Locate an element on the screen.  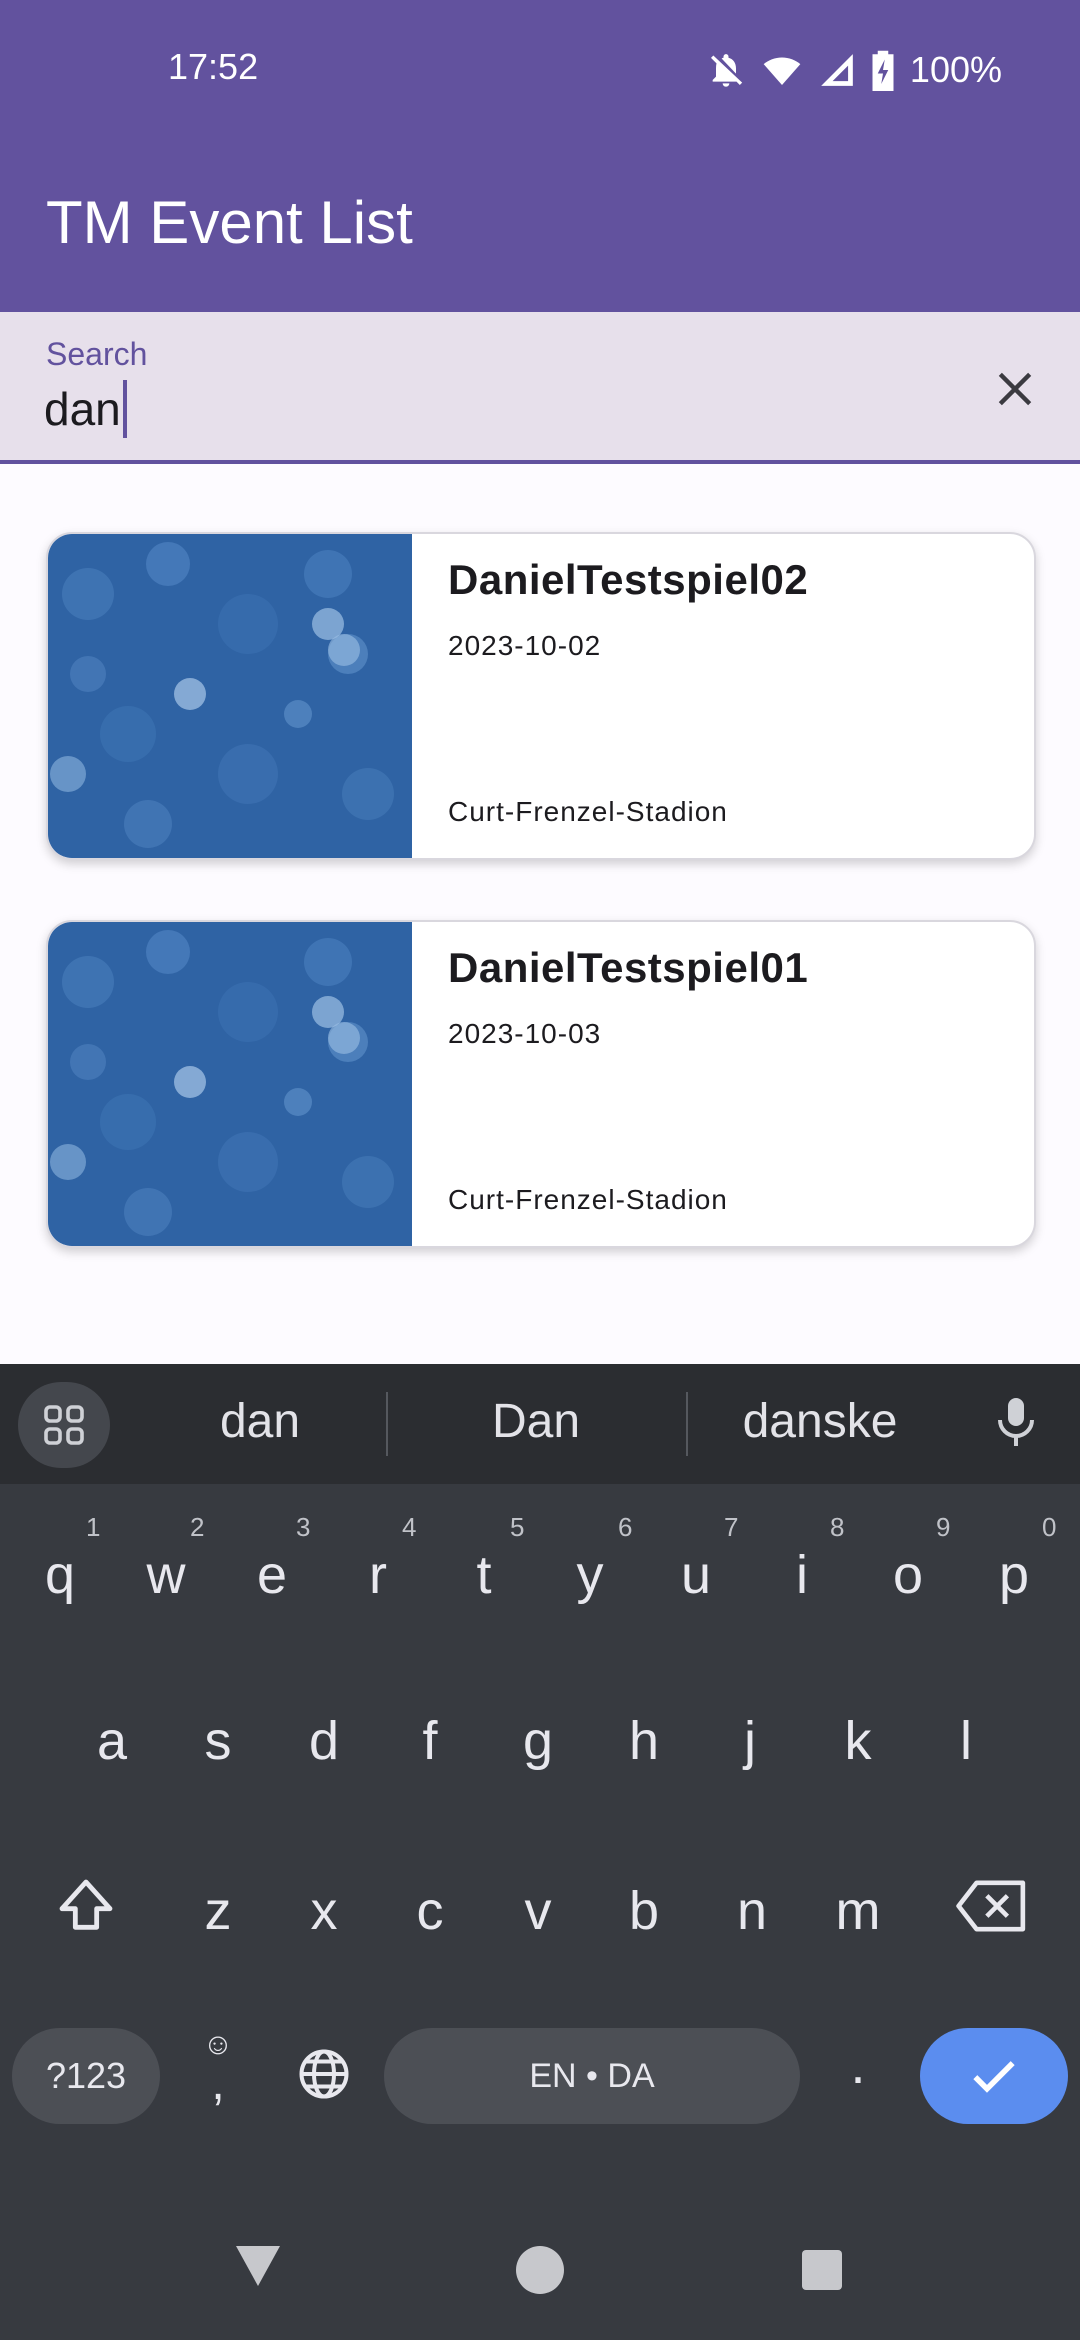
key-m: m is located at coordinates (858, 1911).